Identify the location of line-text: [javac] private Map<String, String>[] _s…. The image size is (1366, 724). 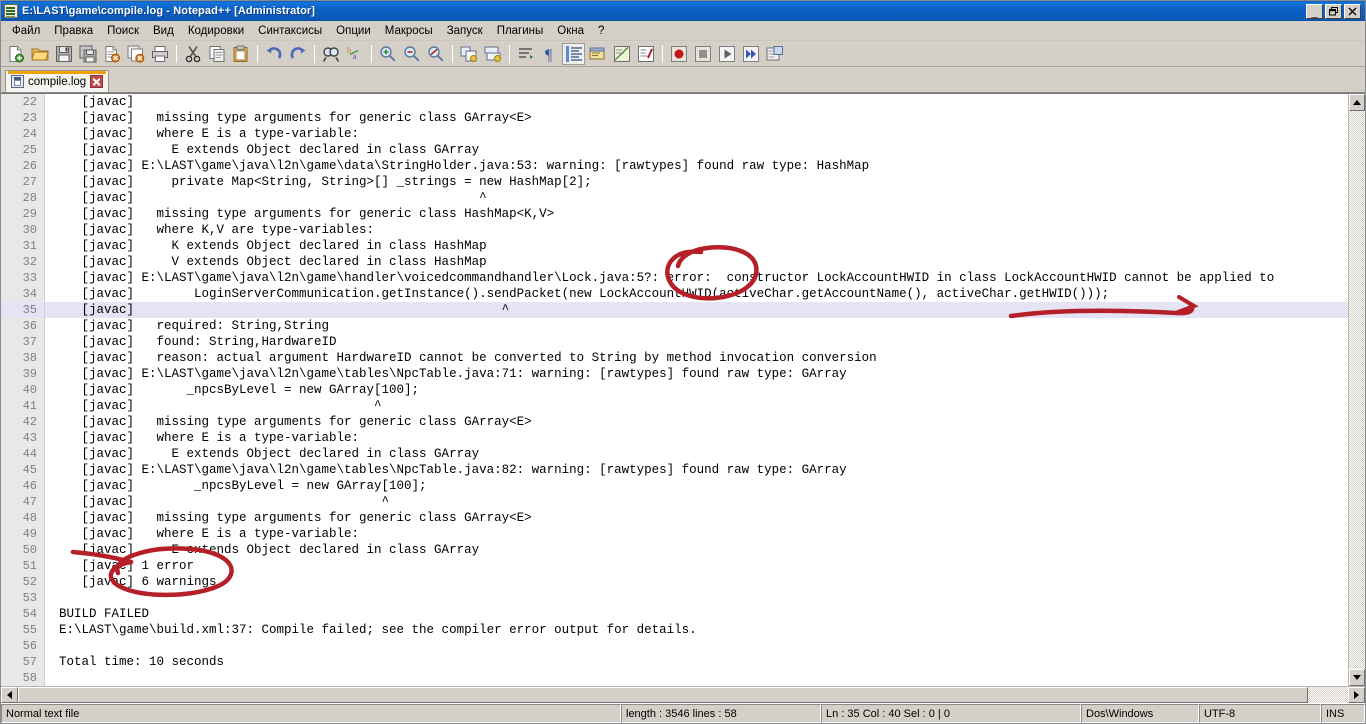
(325, 182).